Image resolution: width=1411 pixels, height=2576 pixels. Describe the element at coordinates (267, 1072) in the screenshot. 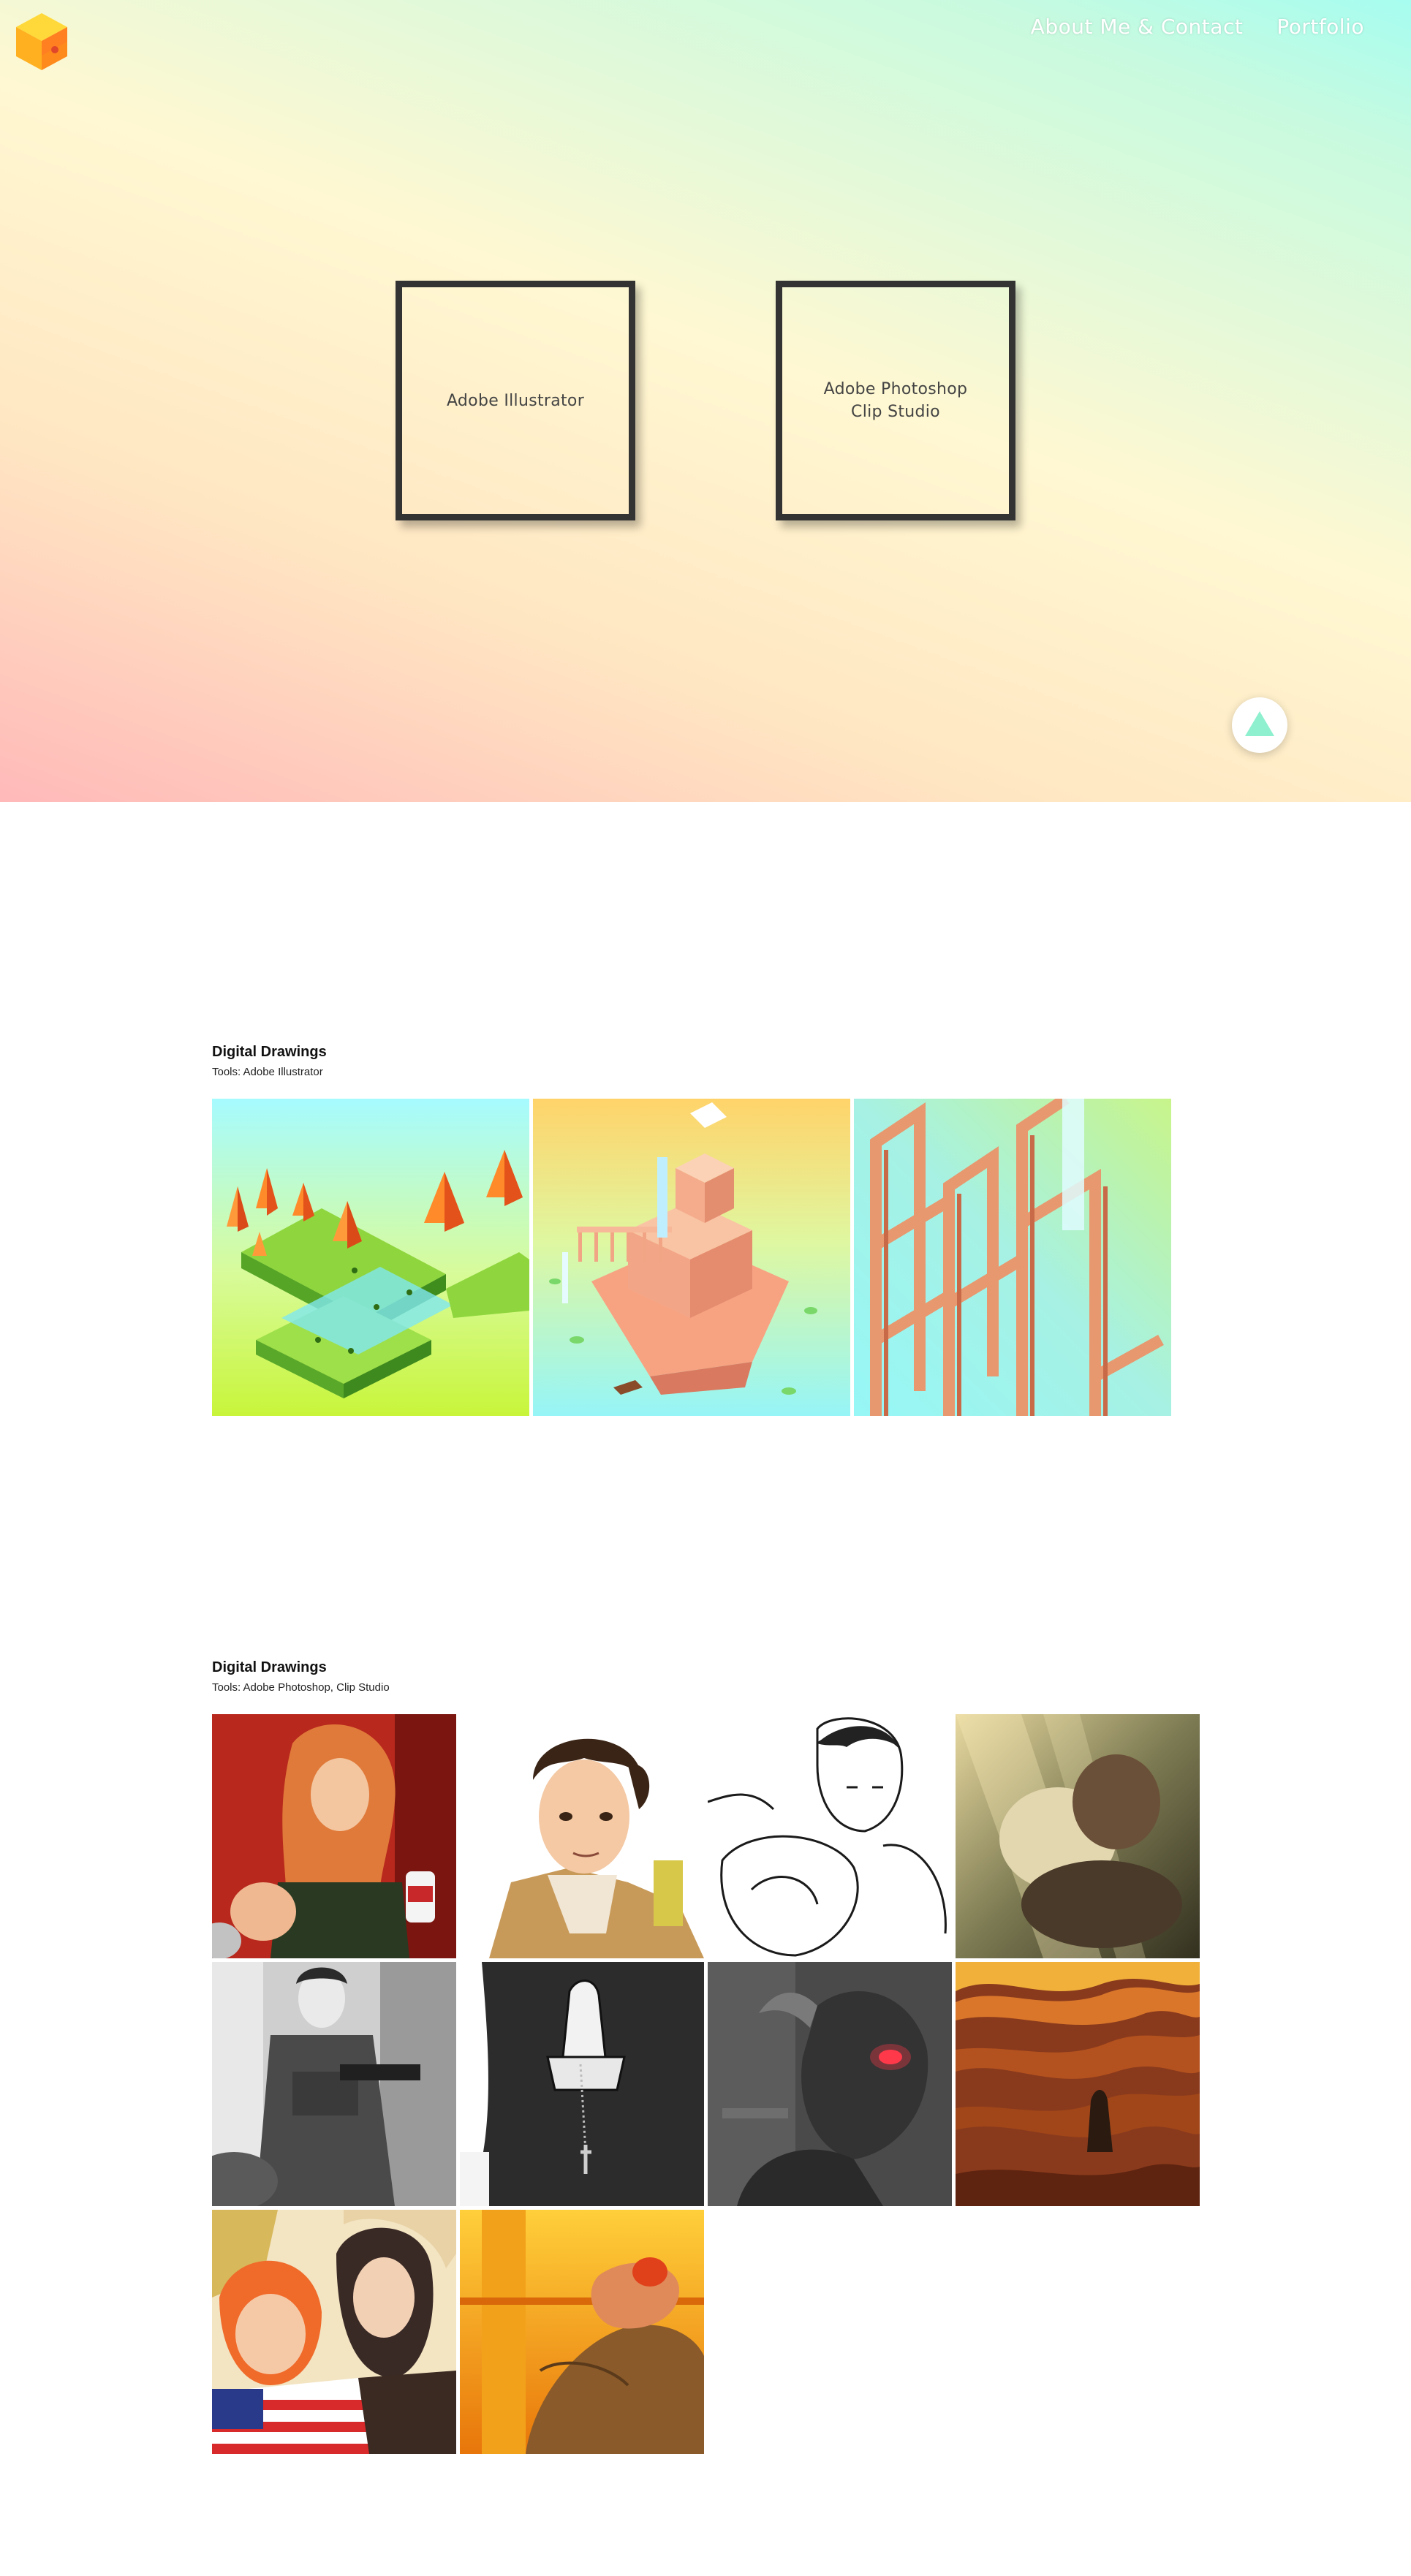

I see `section-subtitle: Tools: Adobe Illustrator` at that location.